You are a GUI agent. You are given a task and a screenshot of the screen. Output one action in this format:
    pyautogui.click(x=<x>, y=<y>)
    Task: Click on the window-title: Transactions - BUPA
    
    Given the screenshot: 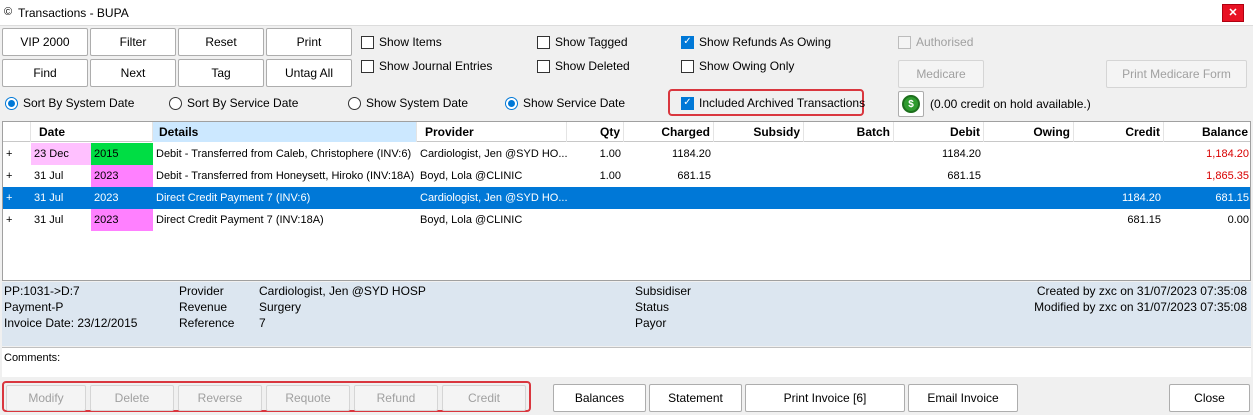 What is the action you would take?
    pyautogui.click(x=73, y=13)
    